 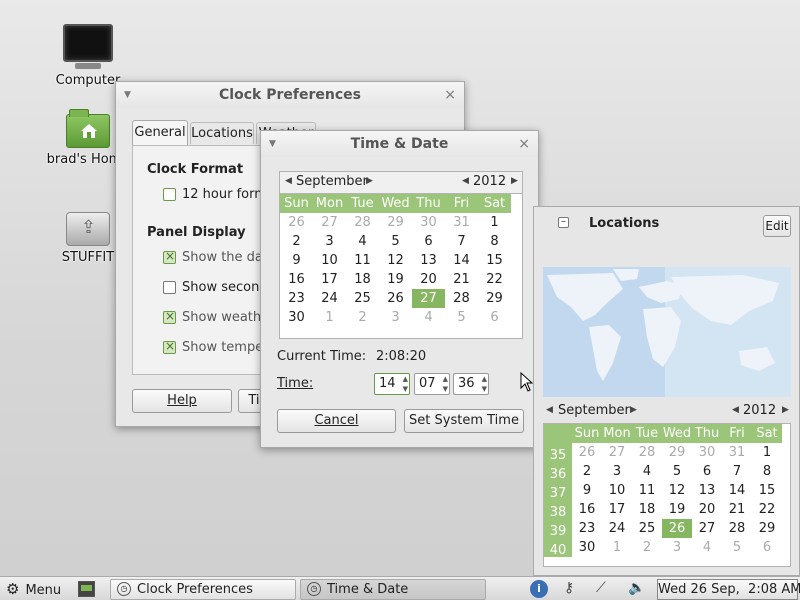 What do you see at coordinates (636, 588) in the screenshot?
I see `volume-icon: 🔈` at bounding box center [636, 588].